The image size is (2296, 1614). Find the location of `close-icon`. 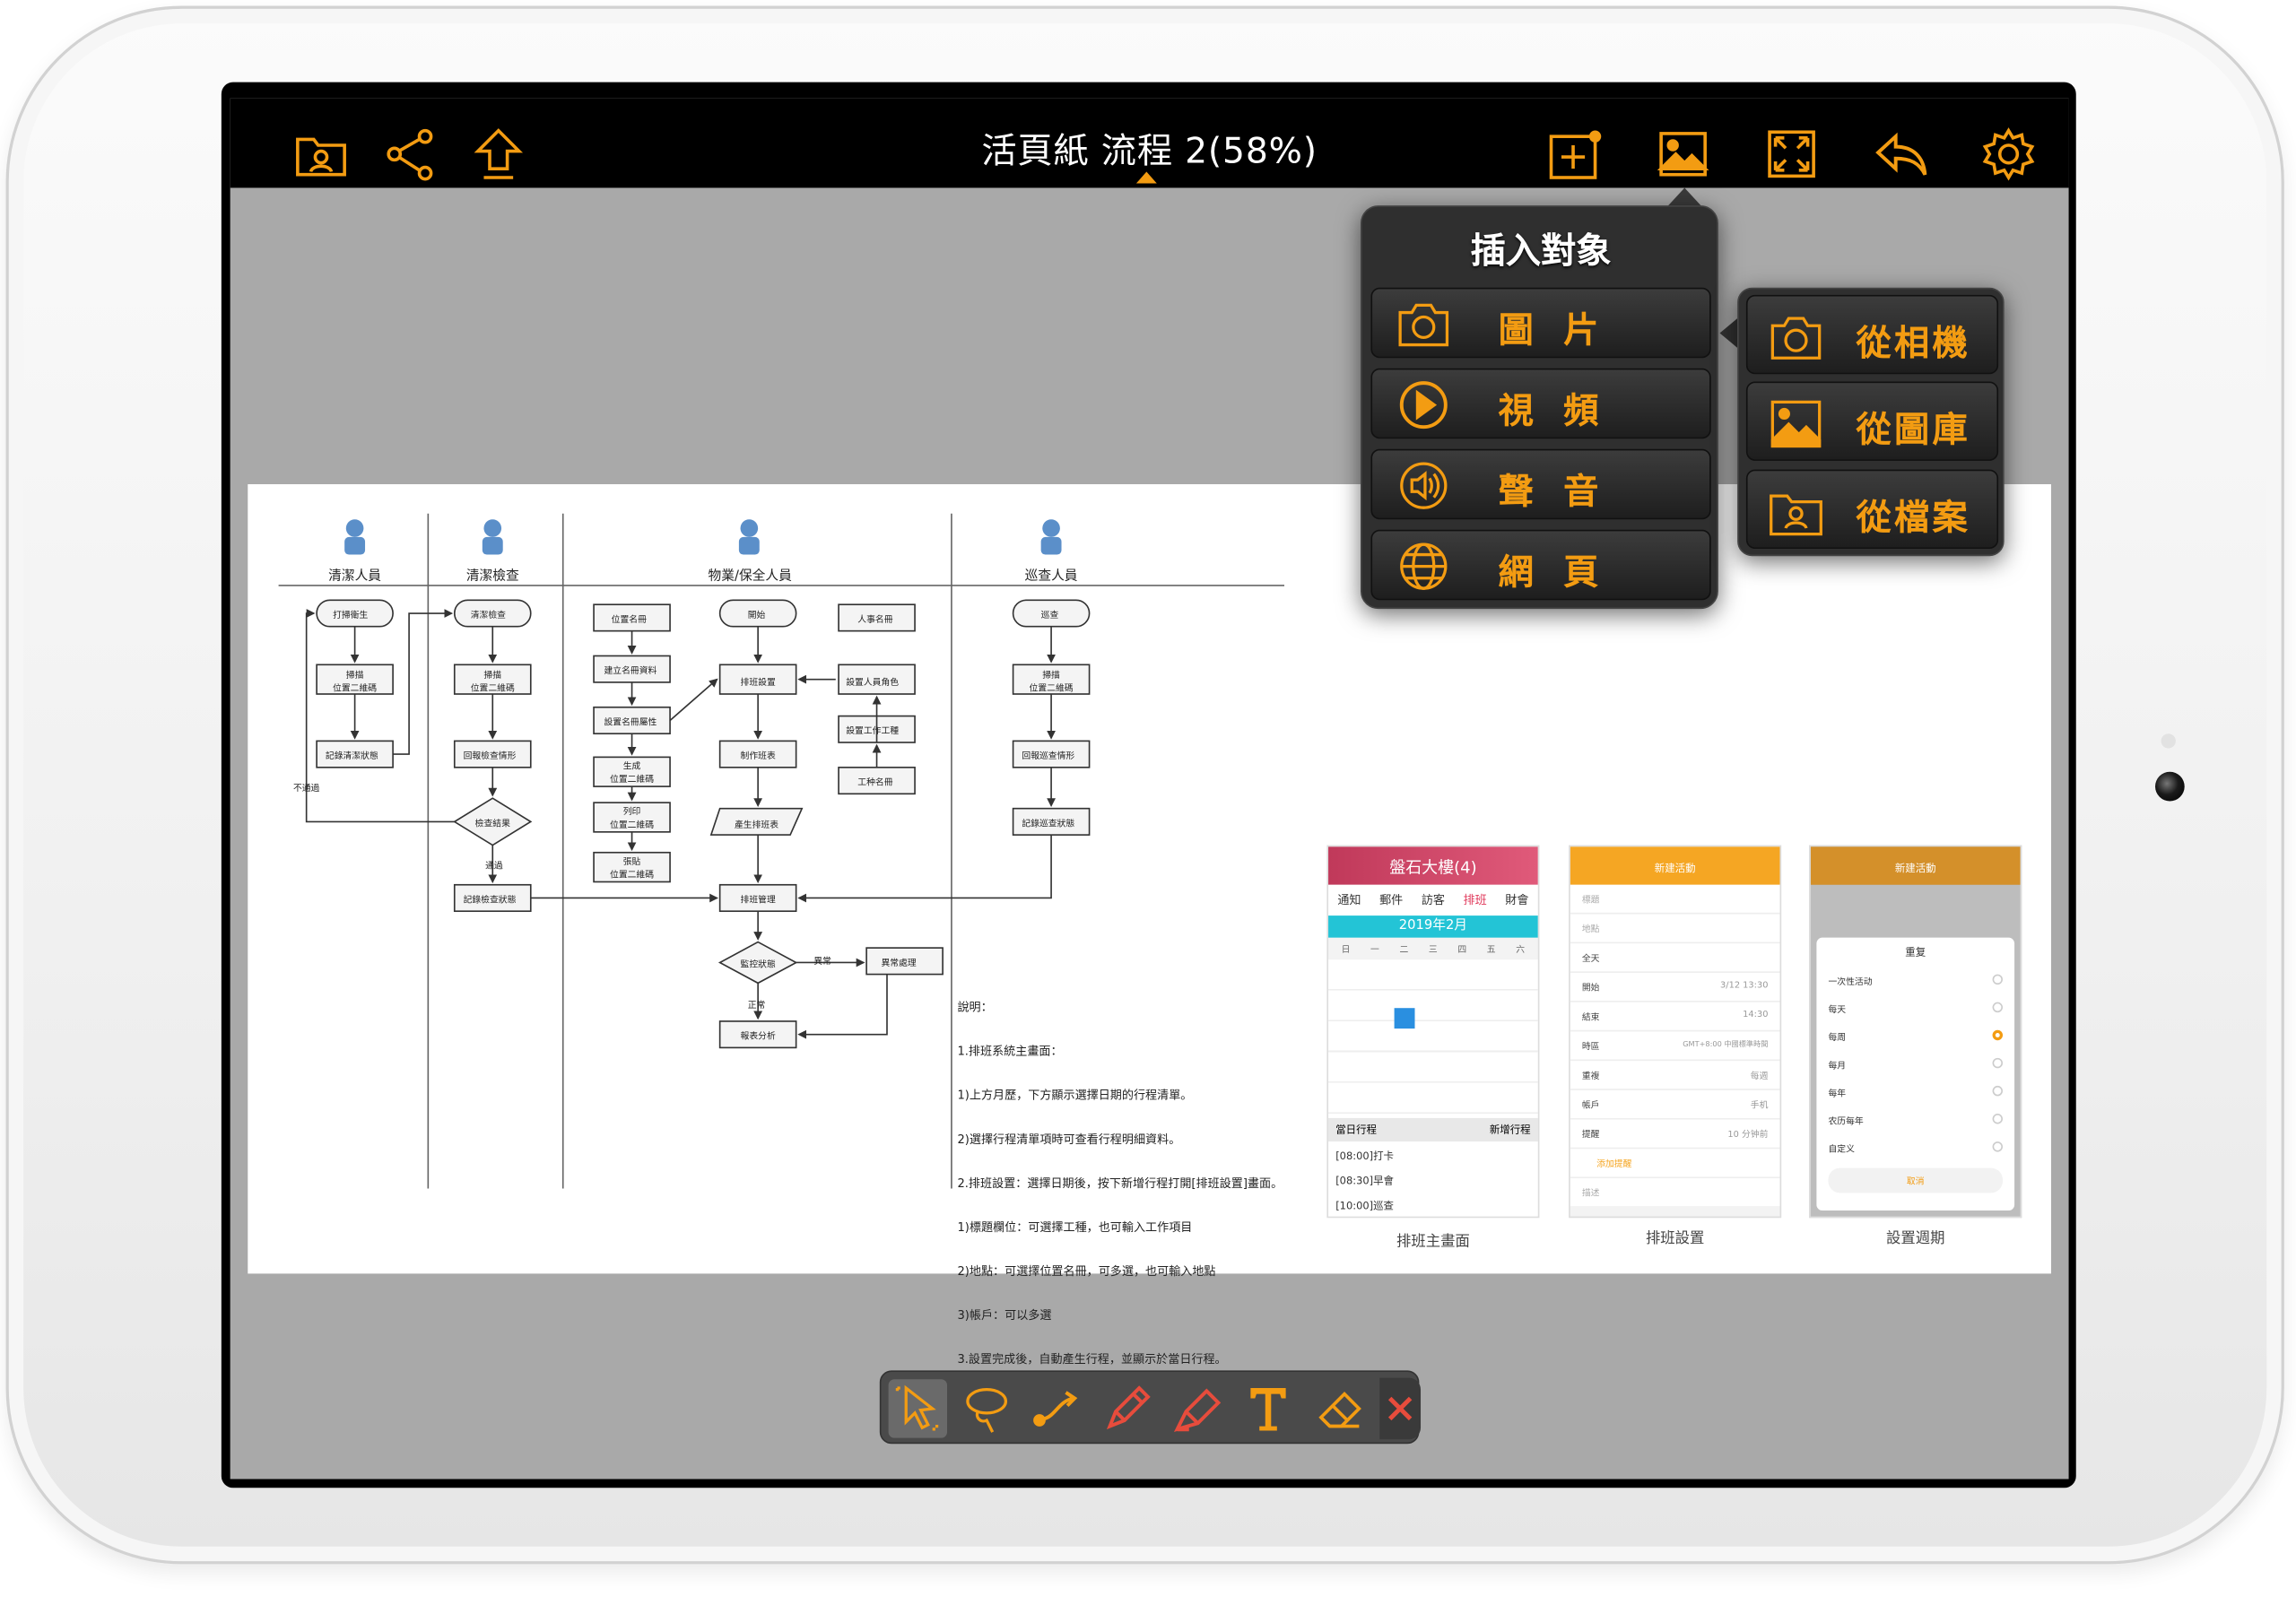

close-icon is located at coordinates (1400, 1408).